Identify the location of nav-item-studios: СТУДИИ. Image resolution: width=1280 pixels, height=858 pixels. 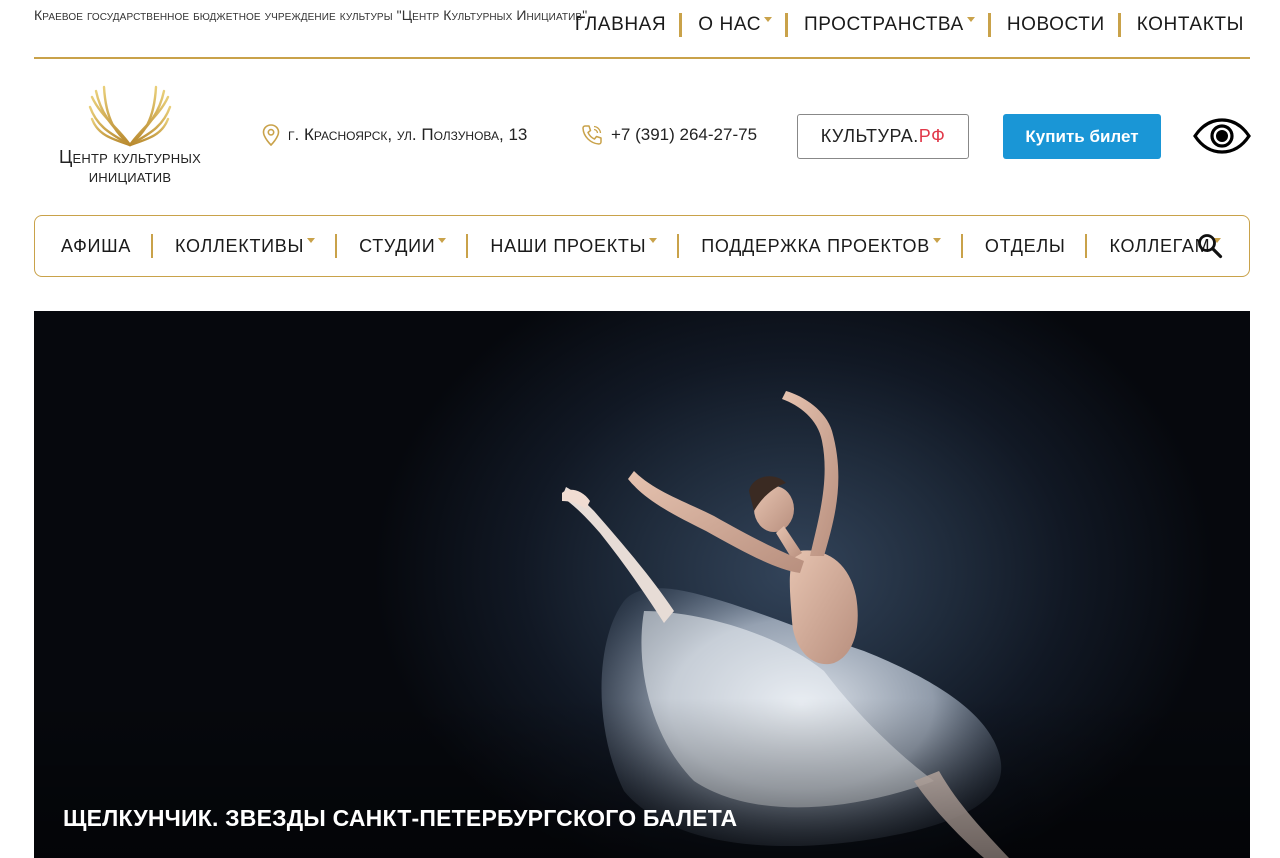
(403, 246).